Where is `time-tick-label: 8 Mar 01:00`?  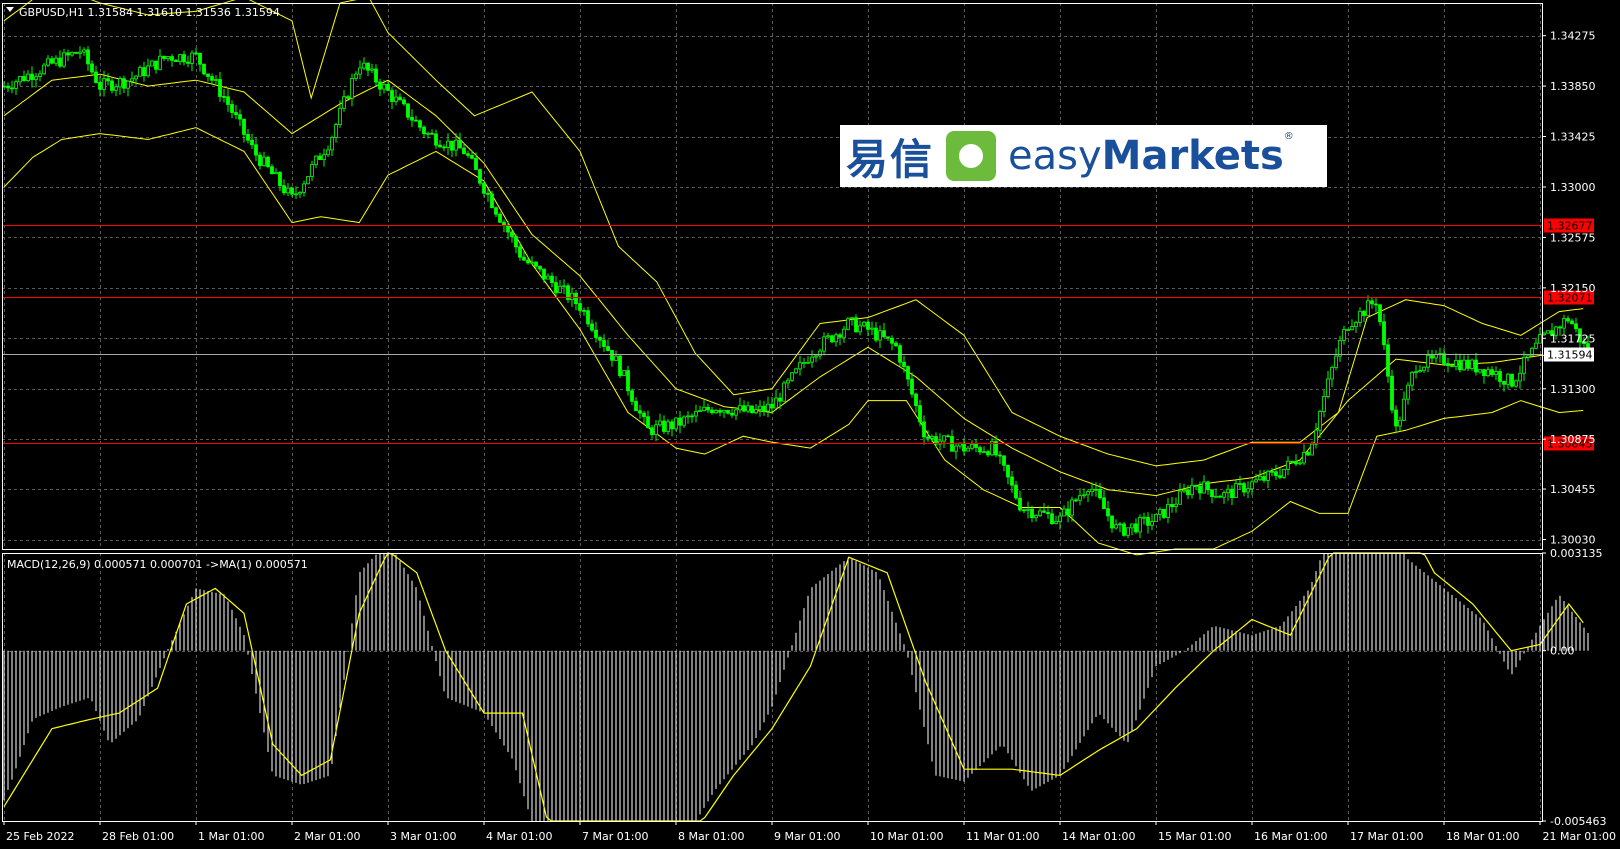
time-tick-label: 8 Mar 01:00 is located at coordinates (711, 836).